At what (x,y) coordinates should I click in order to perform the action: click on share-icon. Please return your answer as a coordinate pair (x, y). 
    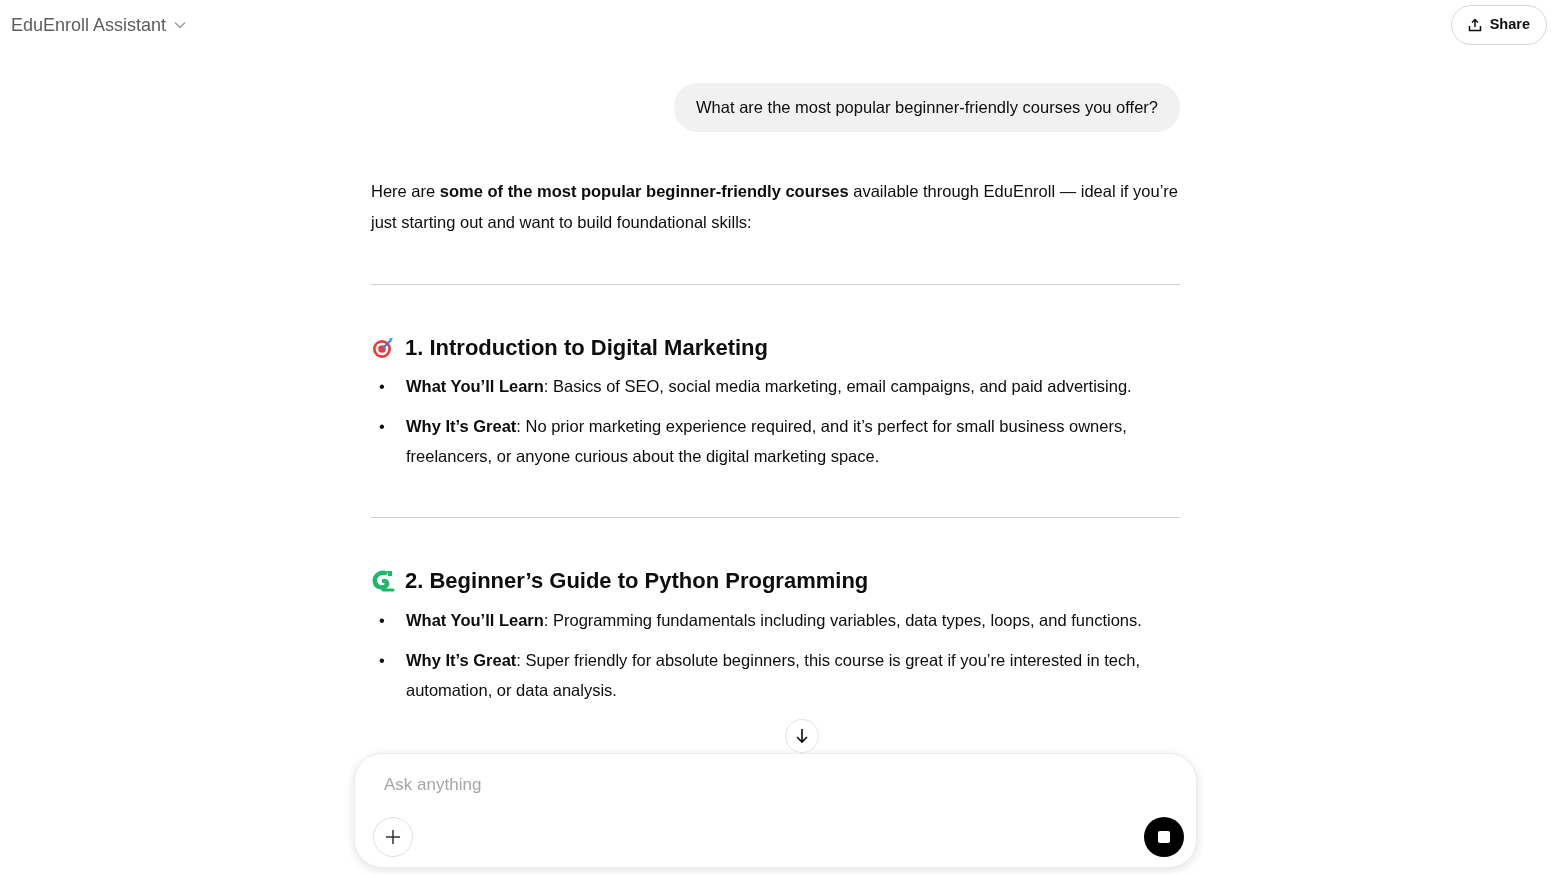
    Looking at the image, I should click on (1474, 25).